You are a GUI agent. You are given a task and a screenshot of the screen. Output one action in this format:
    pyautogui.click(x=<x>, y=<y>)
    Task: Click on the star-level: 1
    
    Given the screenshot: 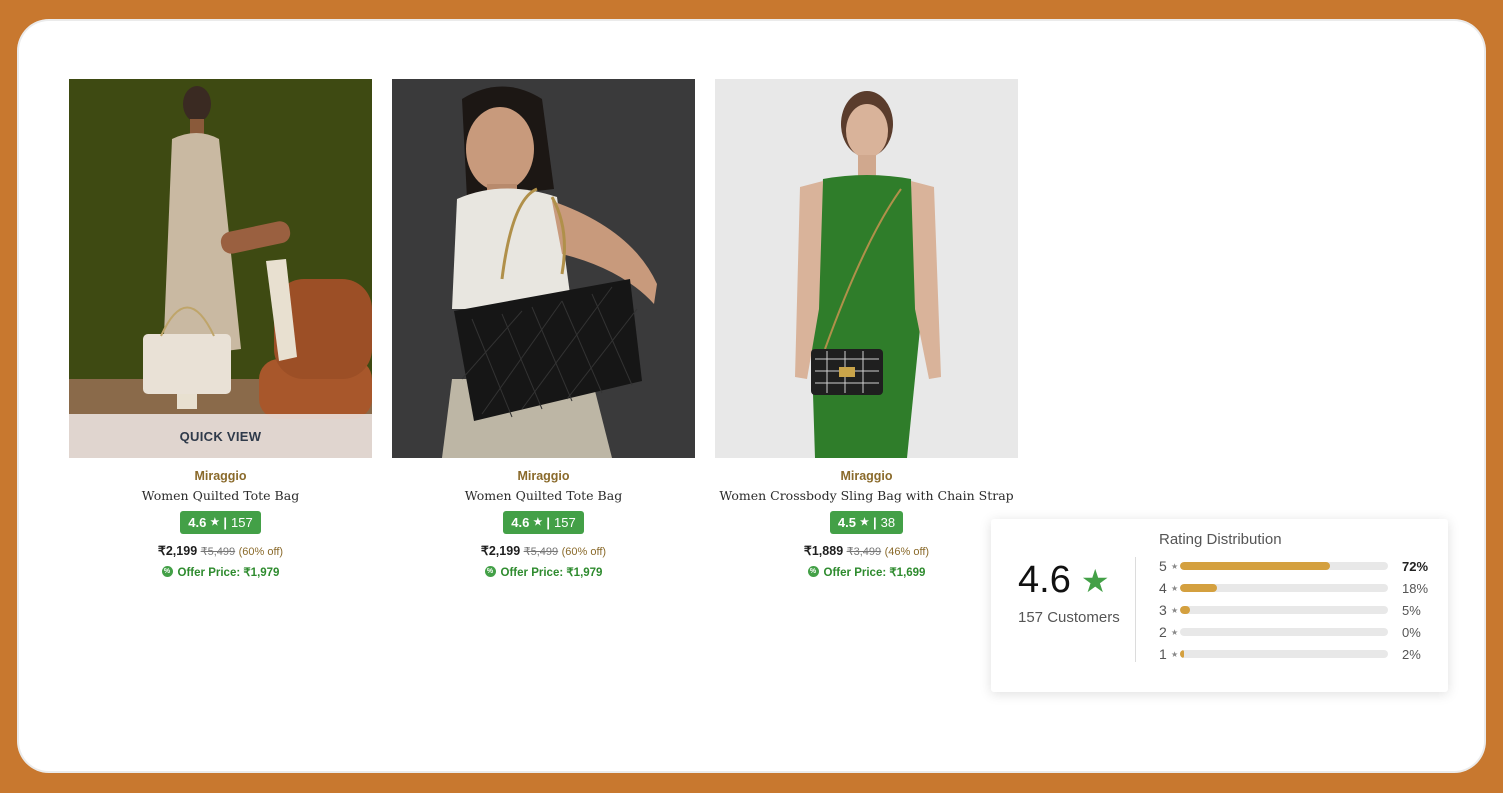 What is the action you would take?
    pyautogui.click(x=1163, y=654)
    